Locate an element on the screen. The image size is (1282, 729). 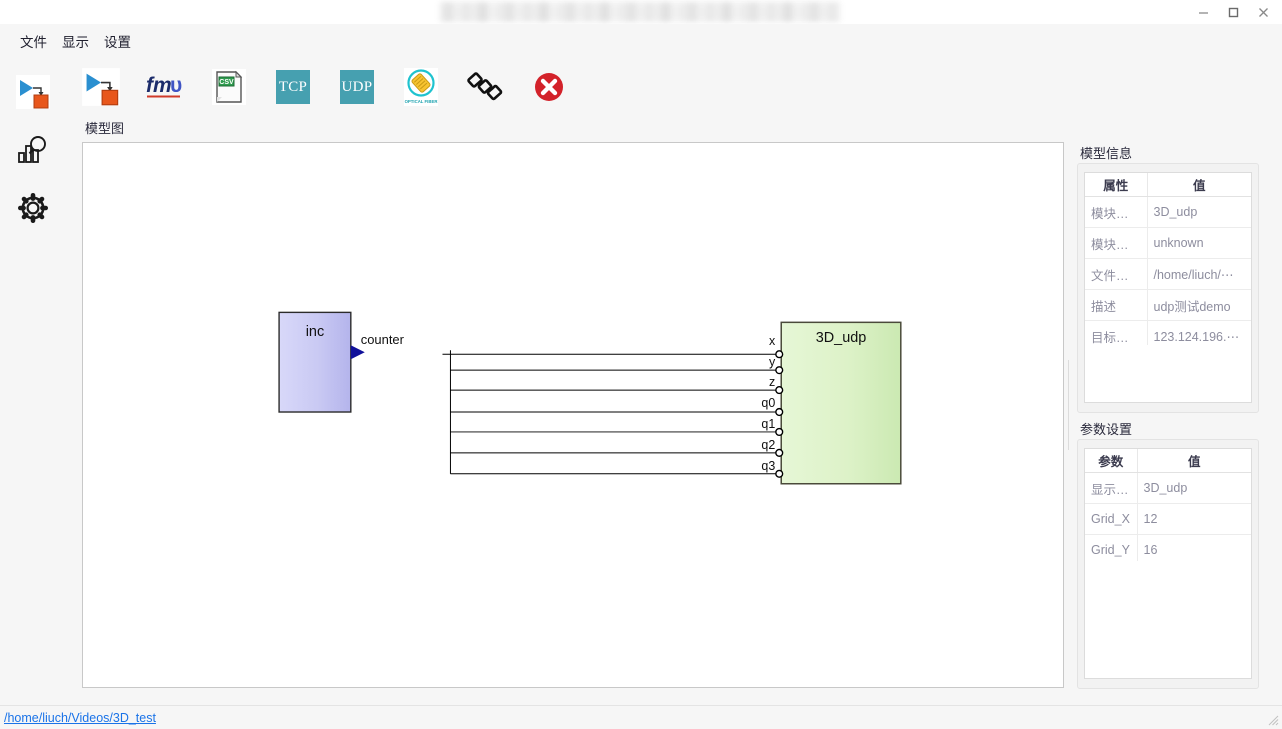
model-info-header-value: 值 is located at coordinates (1198, 185).